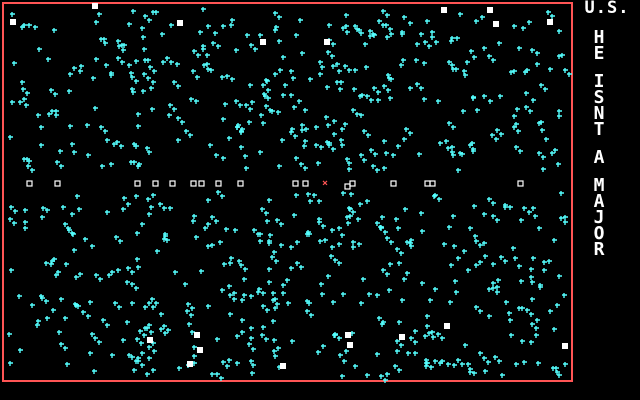  Describe the element at coordinates (325, 183) in the screenshot. I see `player-marker-icon: ×` at that location.